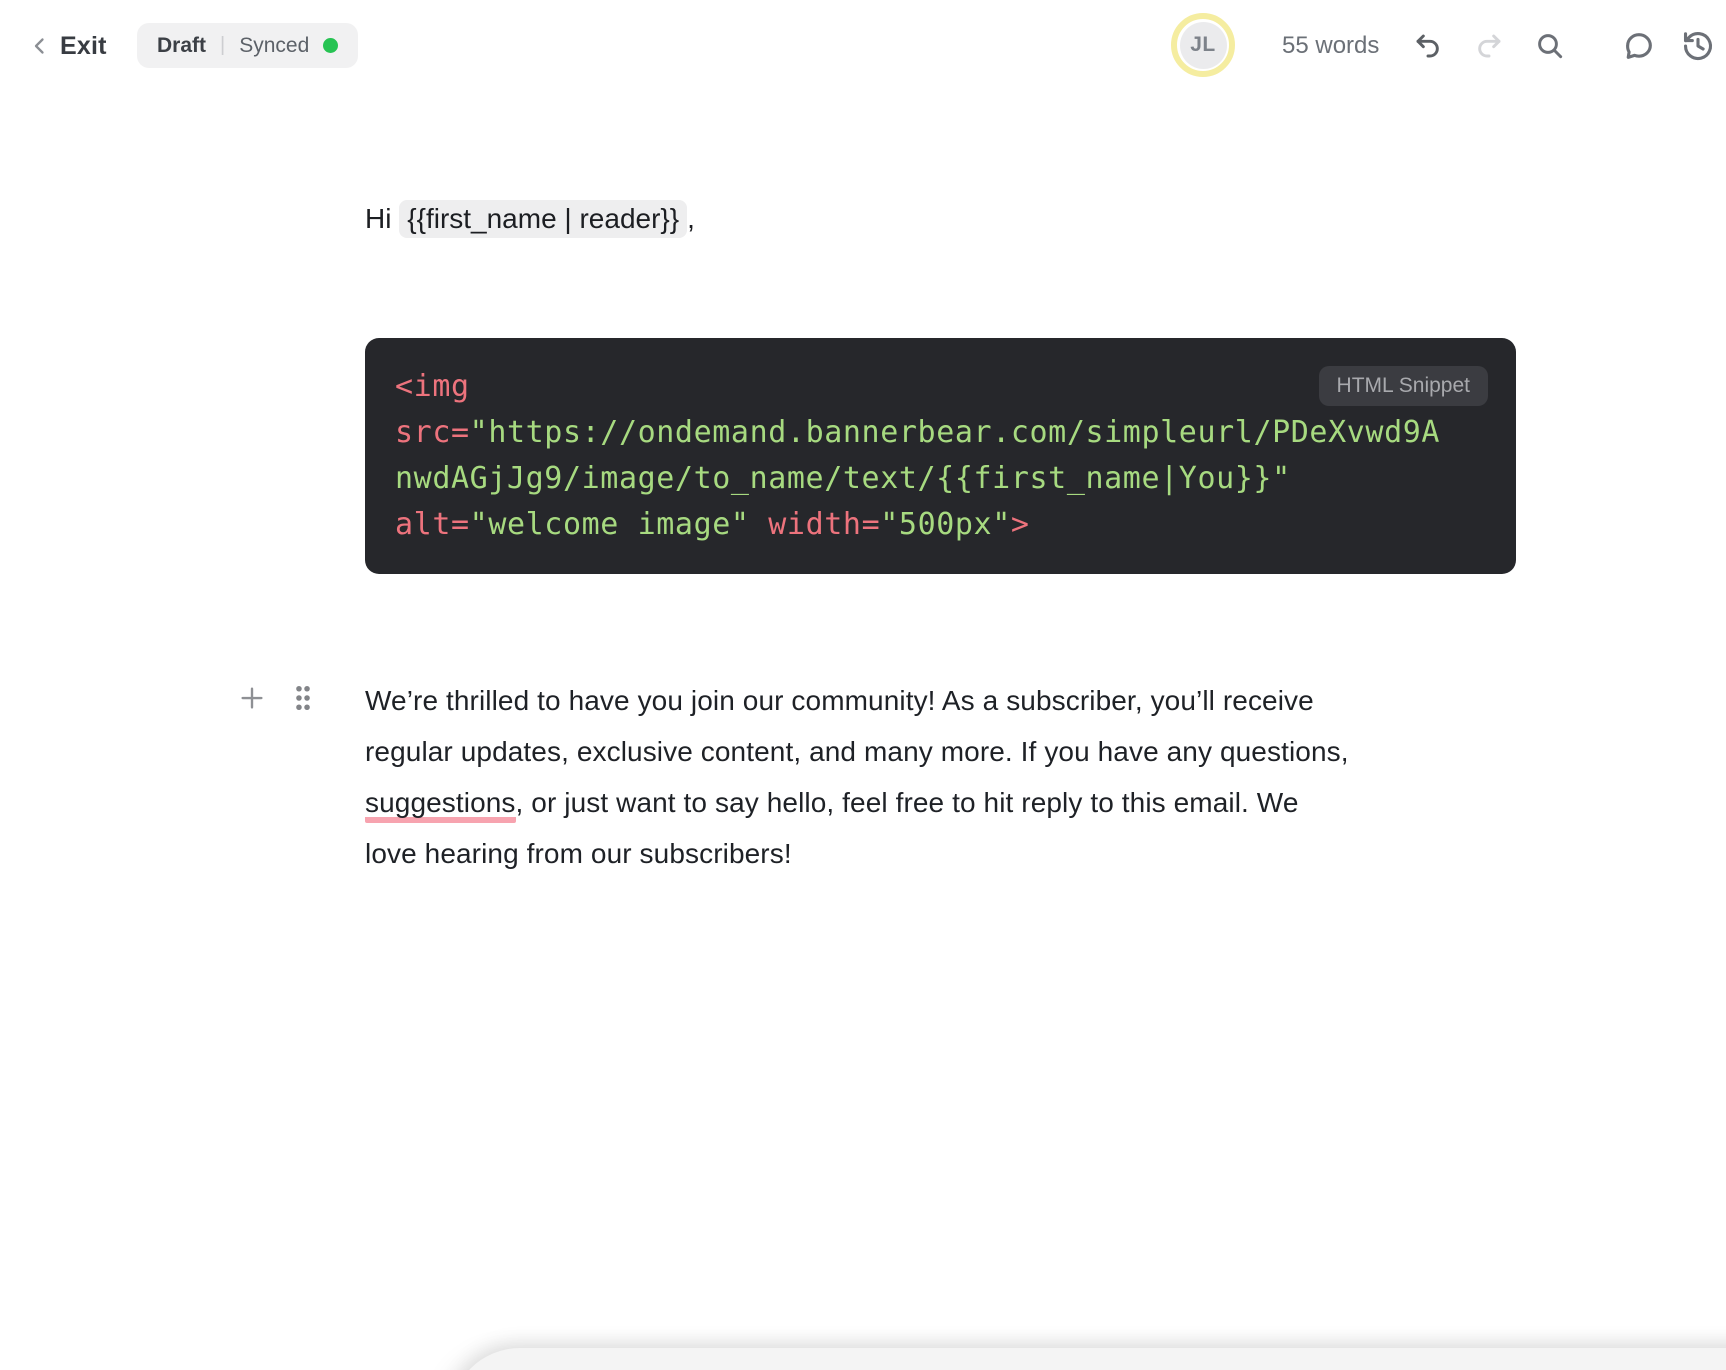 Image resolution: width=1726 pixels, height=1370 pixels. I want to click on comment-bubble-icon, so click(1639, 46).